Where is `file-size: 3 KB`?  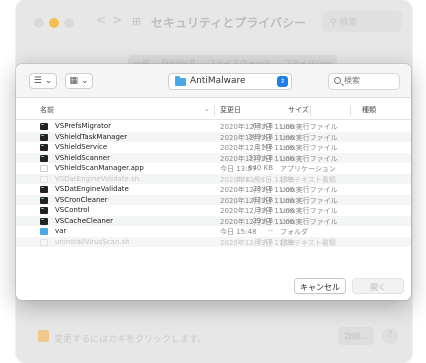
file-size: 3 KB is located at coordinates (264, 210).